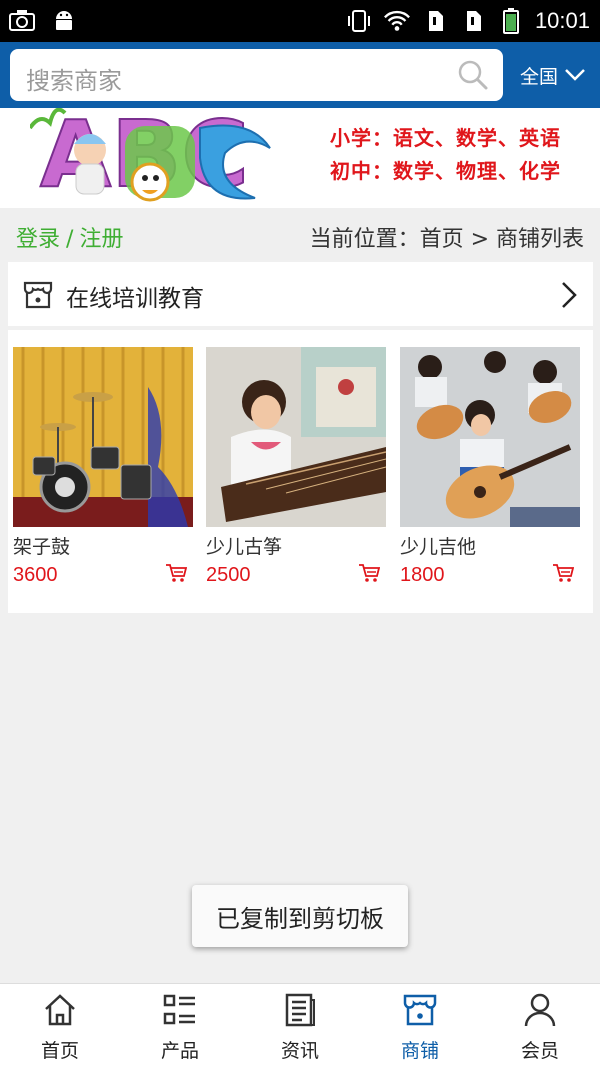 Image resolution: width=600 pixels, height=1067 pixels. What do you see at coordinates (511, 21) in the screenshot?
I see `battery-icon` at bounding box center [511, 21].